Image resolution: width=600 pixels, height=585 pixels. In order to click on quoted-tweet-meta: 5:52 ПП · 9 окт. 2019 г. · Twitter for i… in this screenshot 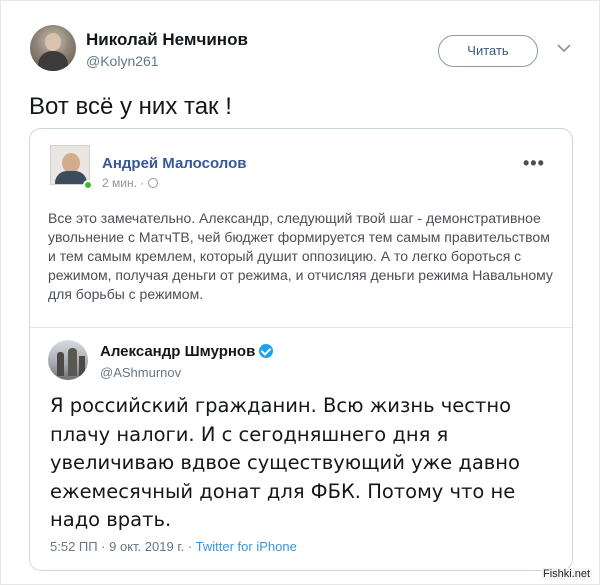, I will do `click(173, 546)`.